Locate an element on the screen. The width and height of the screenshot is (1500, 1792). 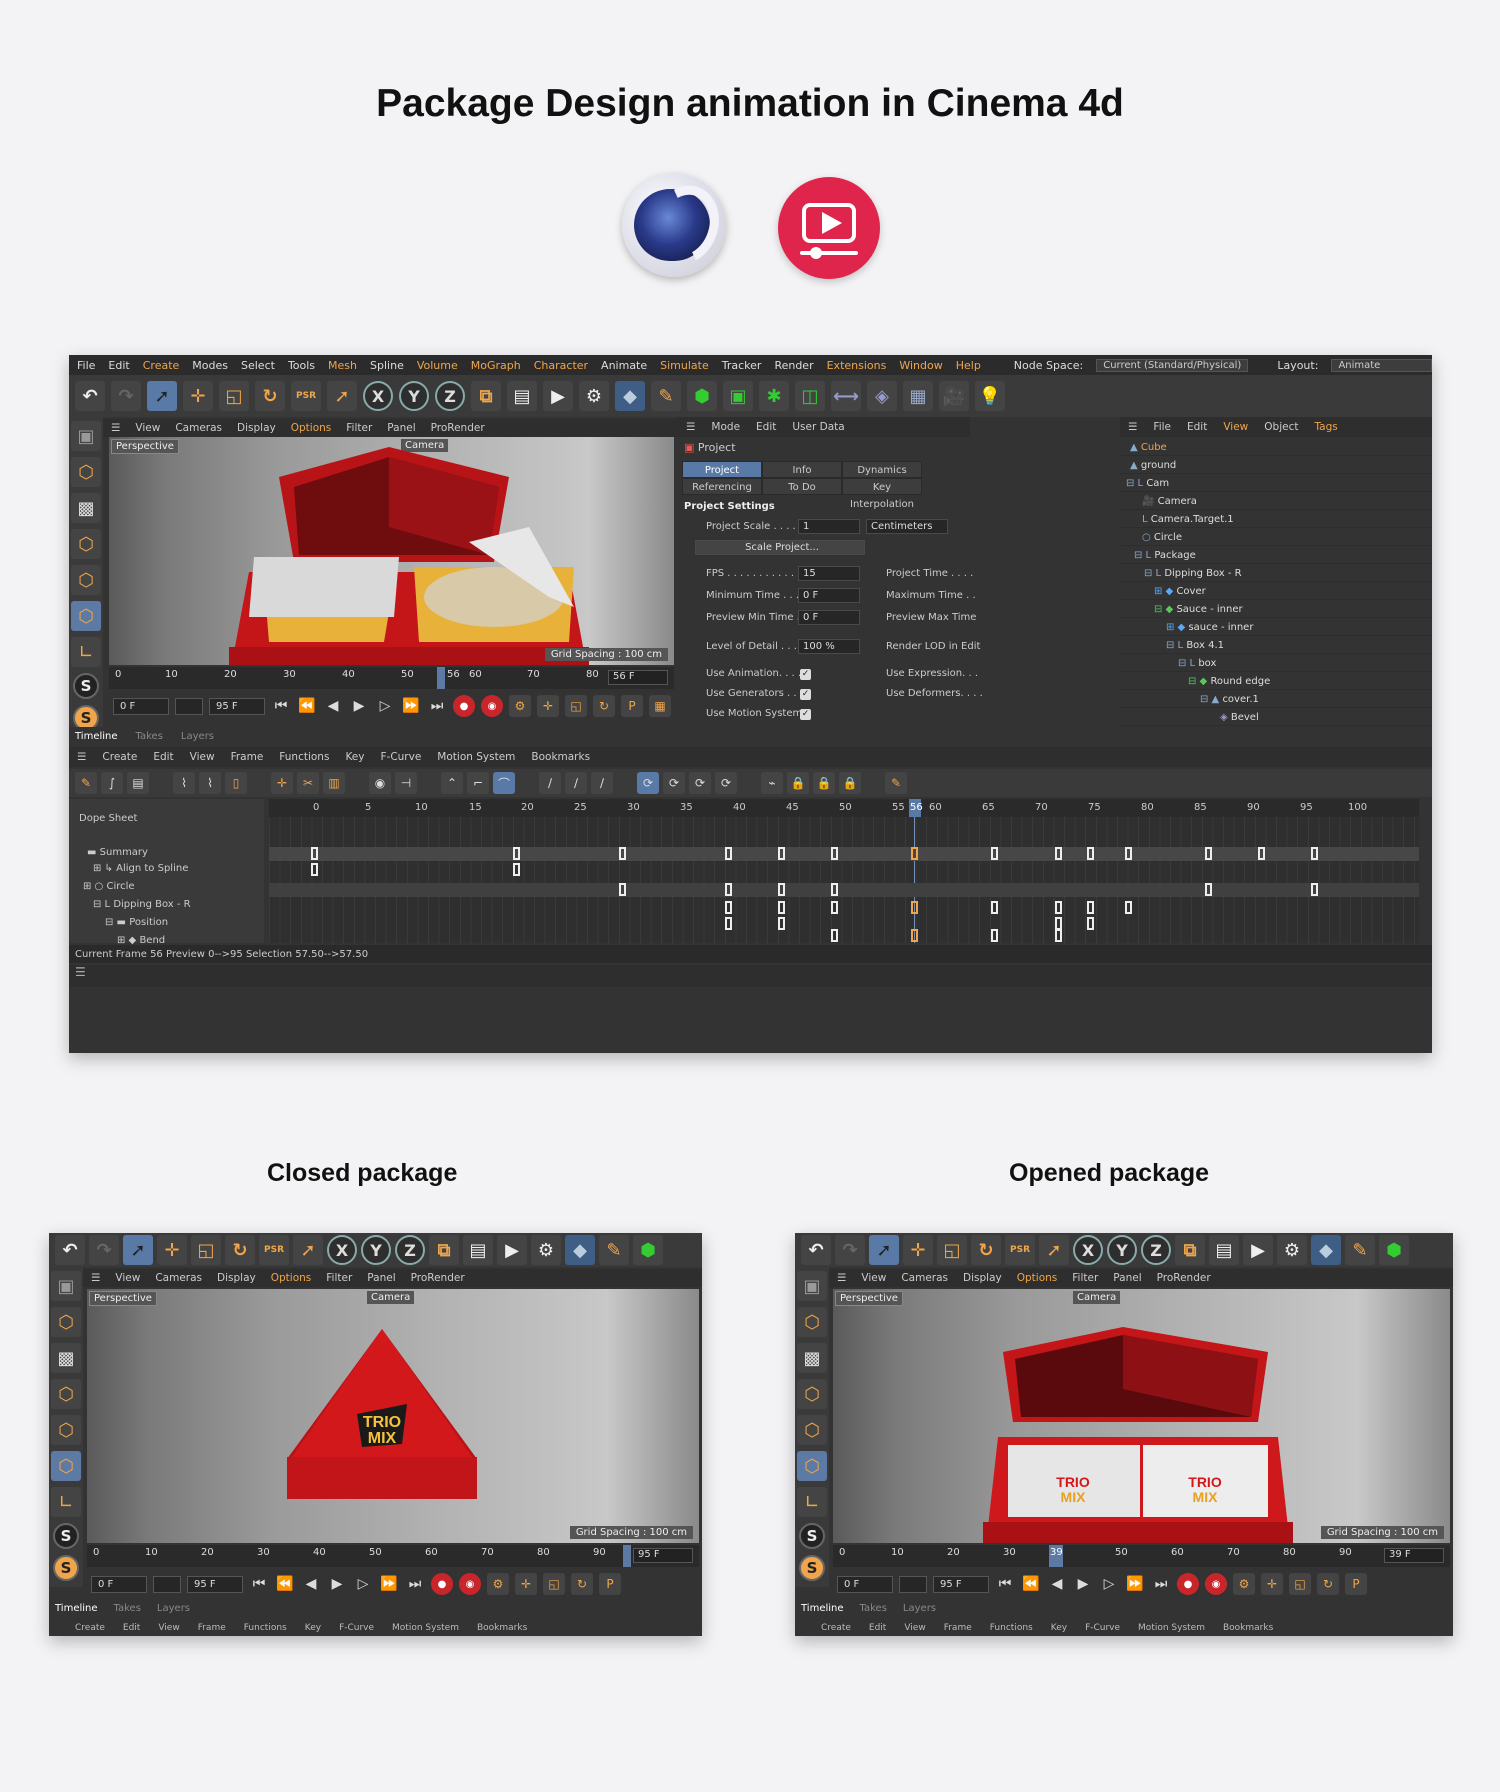
axis-mode-icon: ∟ is located at coordinates (66, 1502).